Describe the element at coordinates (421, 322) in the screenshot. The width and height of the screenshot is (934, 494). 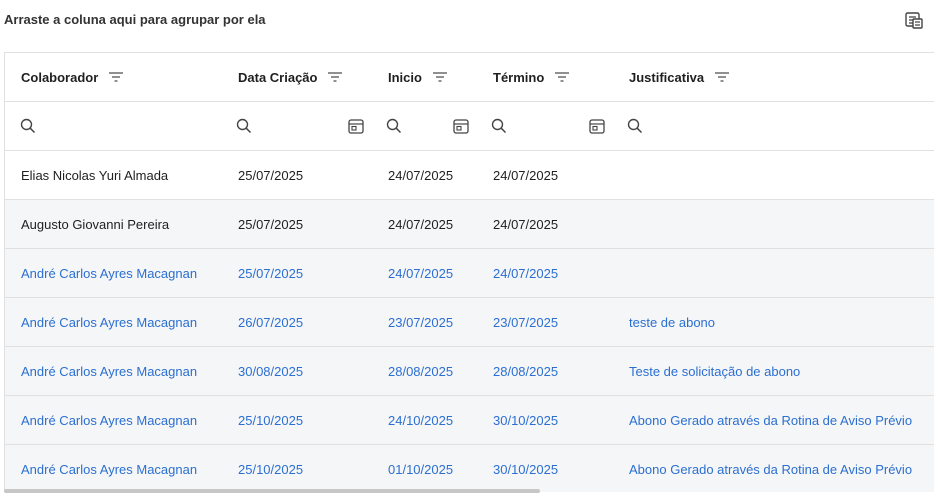
I see `cell-inicio: 23/07/2025` at that location.